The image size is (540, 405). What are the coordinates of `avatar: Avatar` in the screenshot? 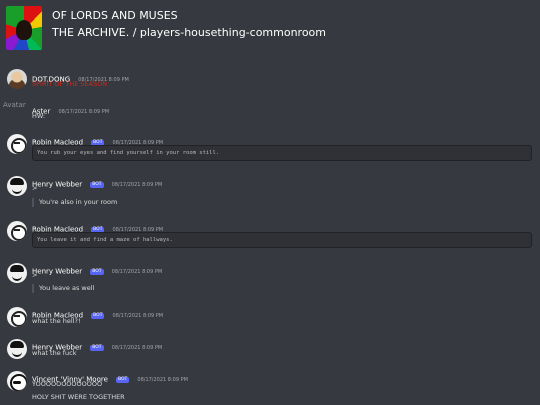 It's located at (18, 107).